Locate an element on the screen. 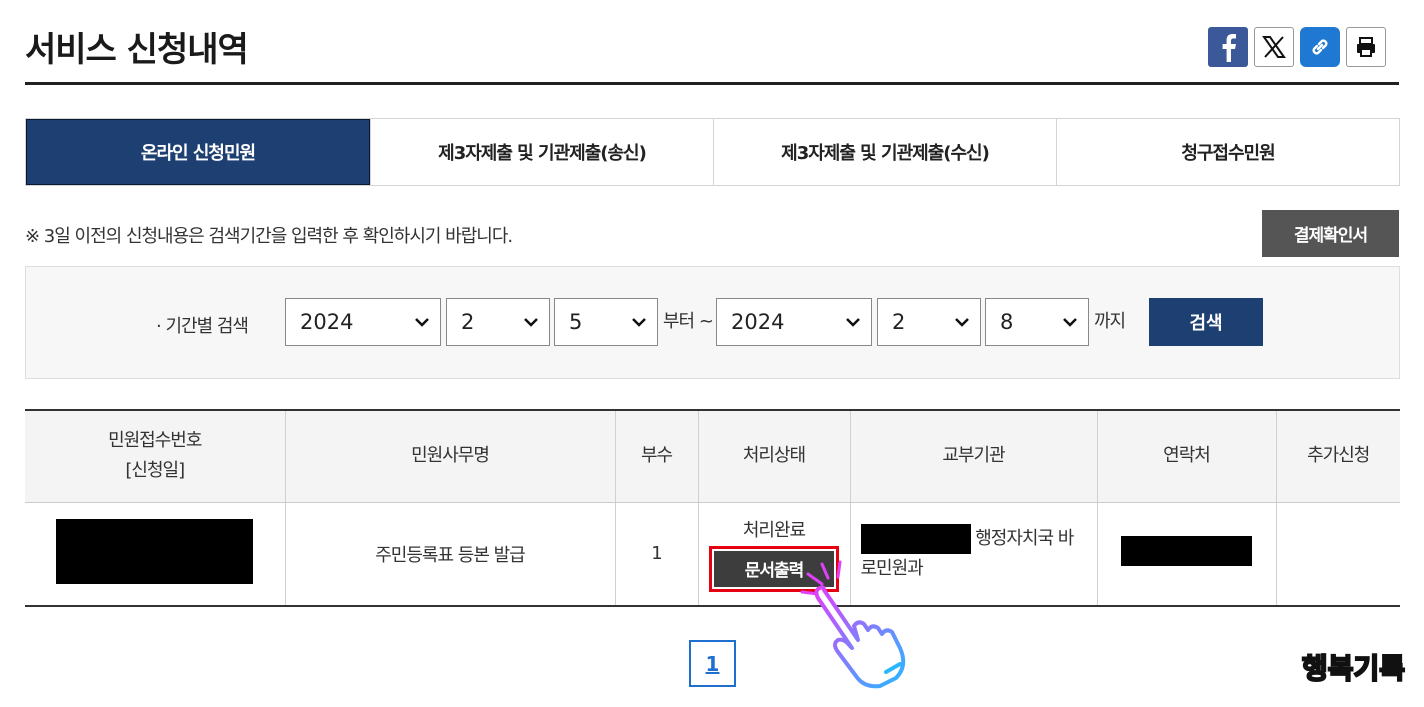 This screenshot has width=1424, height=707. tab-third-party-sent: 제3자제출 및 기관제출(송신) is located at coordinates (541, 152).